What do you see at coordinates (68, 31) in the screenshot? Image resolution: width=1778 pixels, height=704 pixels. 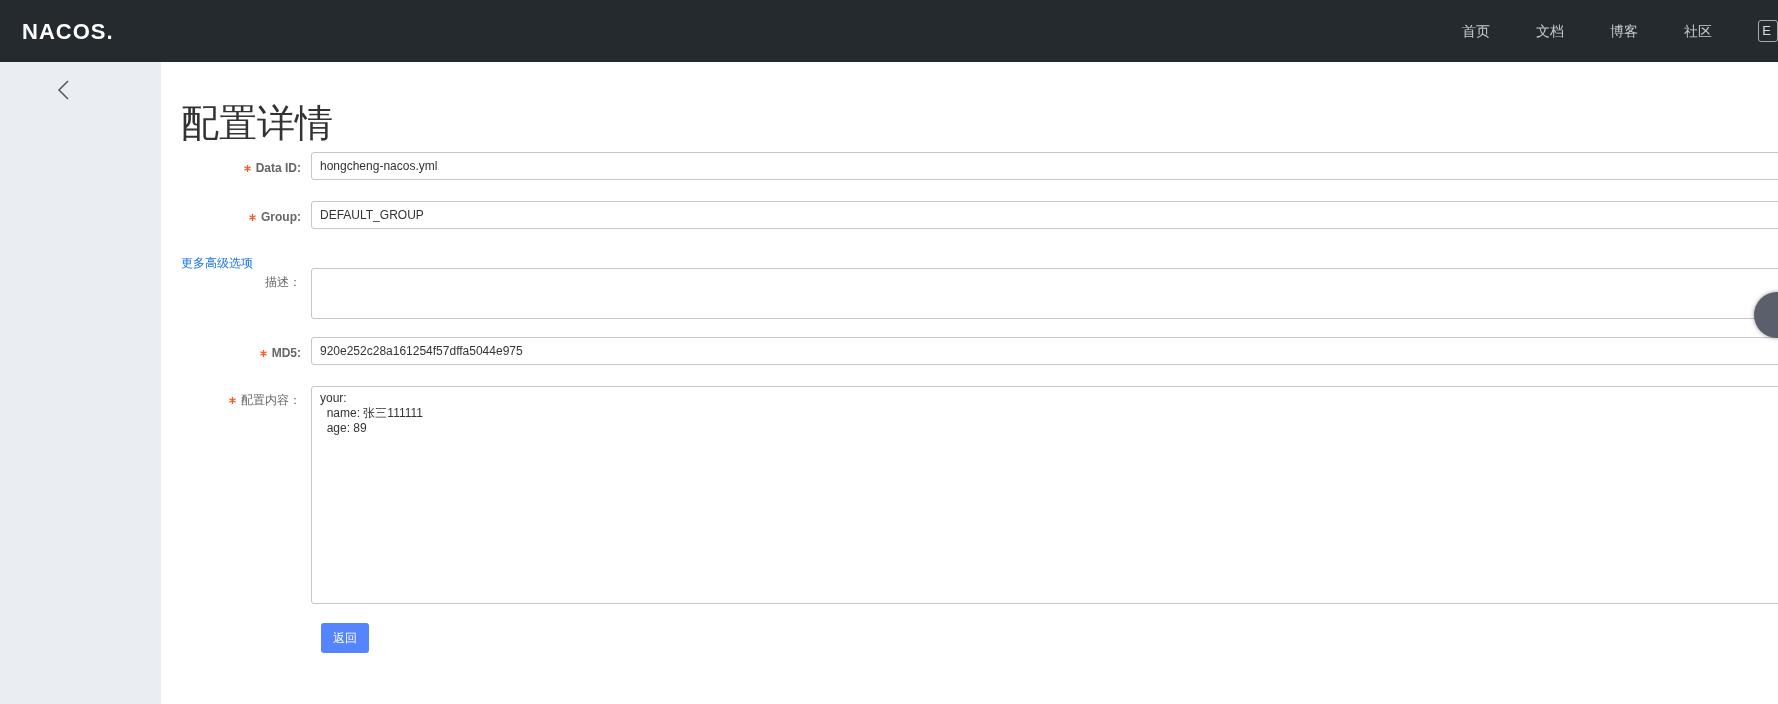 I see `logo: NACOS.` at bounding box center [68, 31].